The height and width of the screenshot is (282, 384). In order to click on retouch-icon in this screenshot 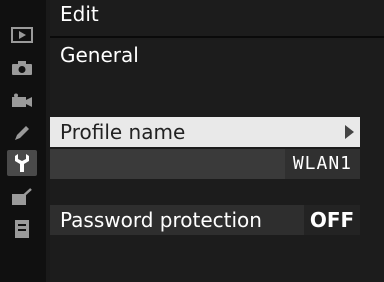, I will do `click(22, 197)`.